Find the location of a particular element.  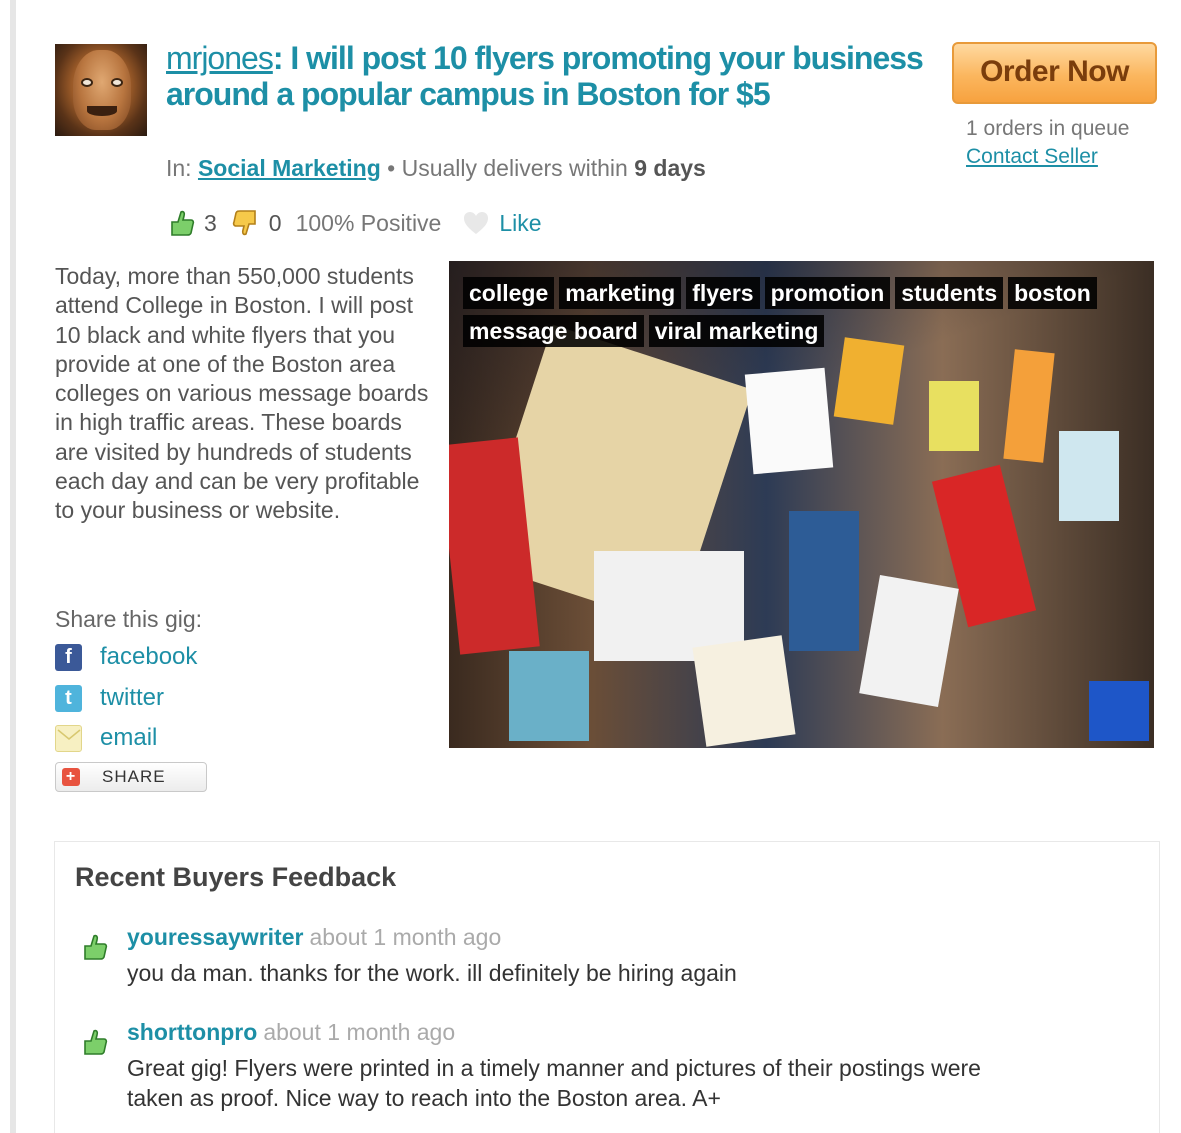

share-twitter: t twitter is located at coordinates (109, 698).